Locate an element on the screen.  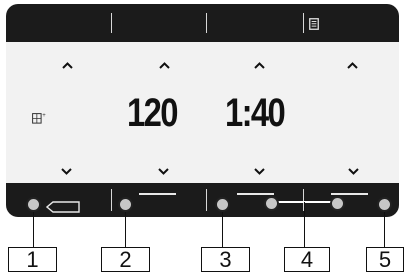
label-box-4: 4 is located at coordinates (307, 259).